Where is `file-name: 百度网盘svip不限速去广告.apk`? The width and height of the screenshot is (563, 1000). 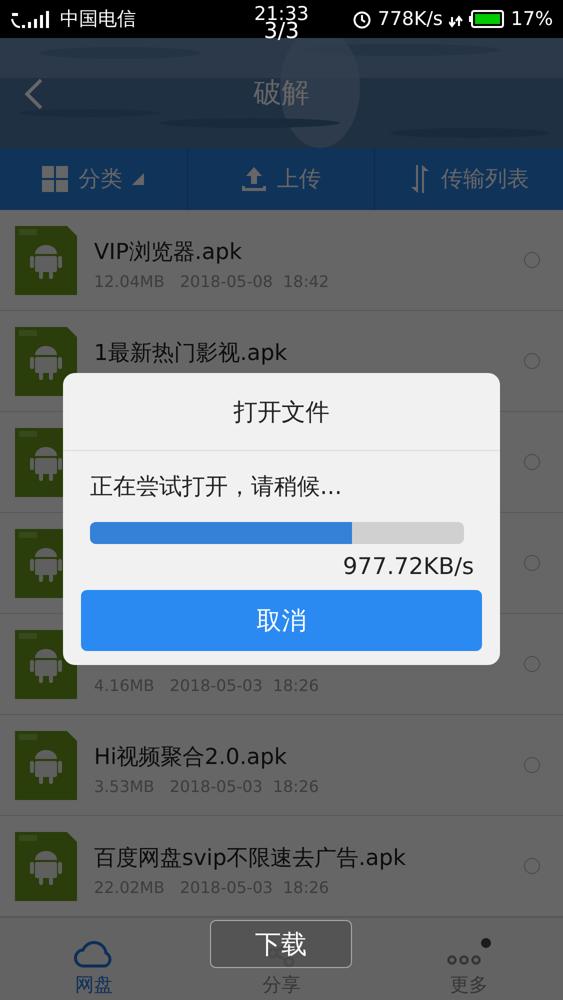
file-name: 百度网盘svip不限速去广告.apk is located at coordinates (250, 859).